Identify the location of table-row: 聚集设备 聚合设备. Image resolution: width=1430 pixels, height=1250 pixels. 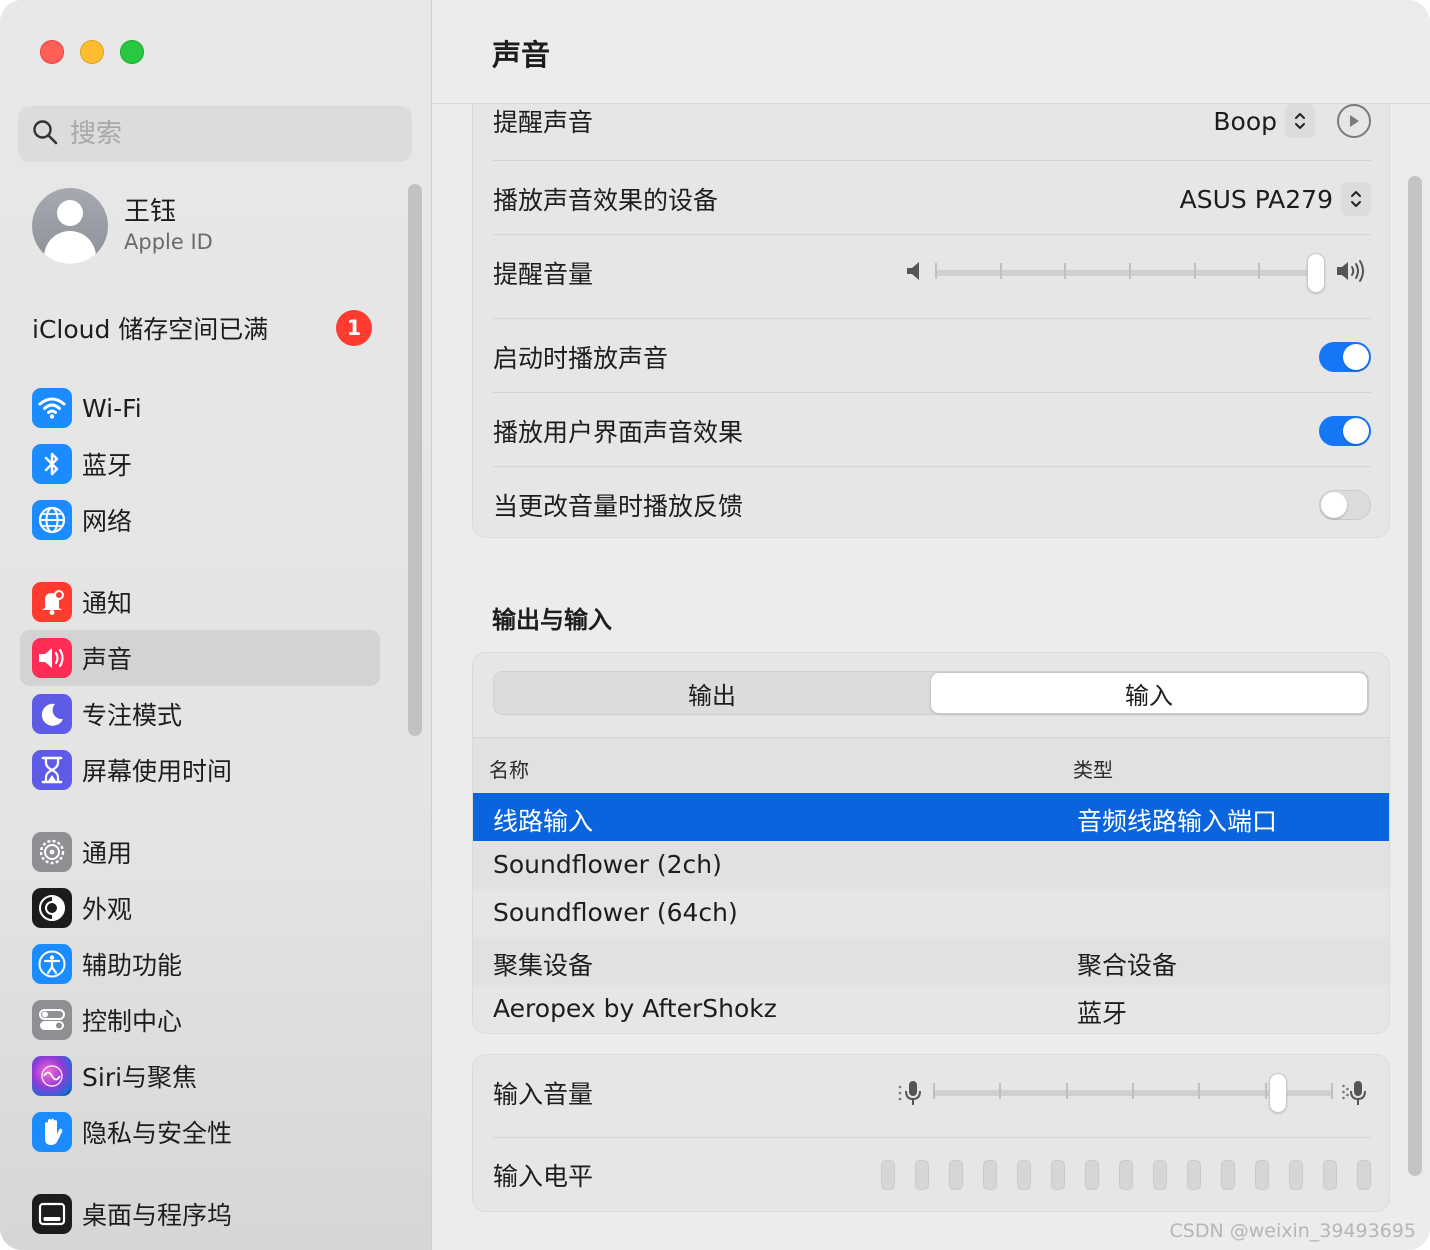
(931, 961).